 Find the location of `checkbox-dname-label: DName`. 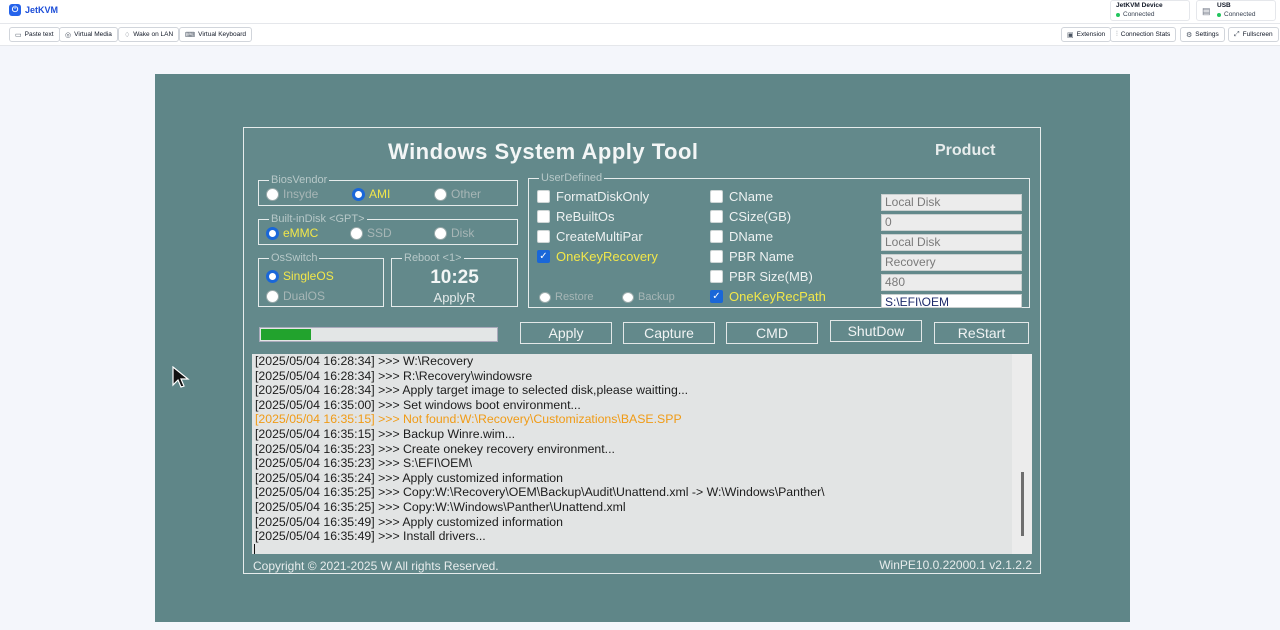

checkbox-dname-label: DName is located at coordinates (751, 236).